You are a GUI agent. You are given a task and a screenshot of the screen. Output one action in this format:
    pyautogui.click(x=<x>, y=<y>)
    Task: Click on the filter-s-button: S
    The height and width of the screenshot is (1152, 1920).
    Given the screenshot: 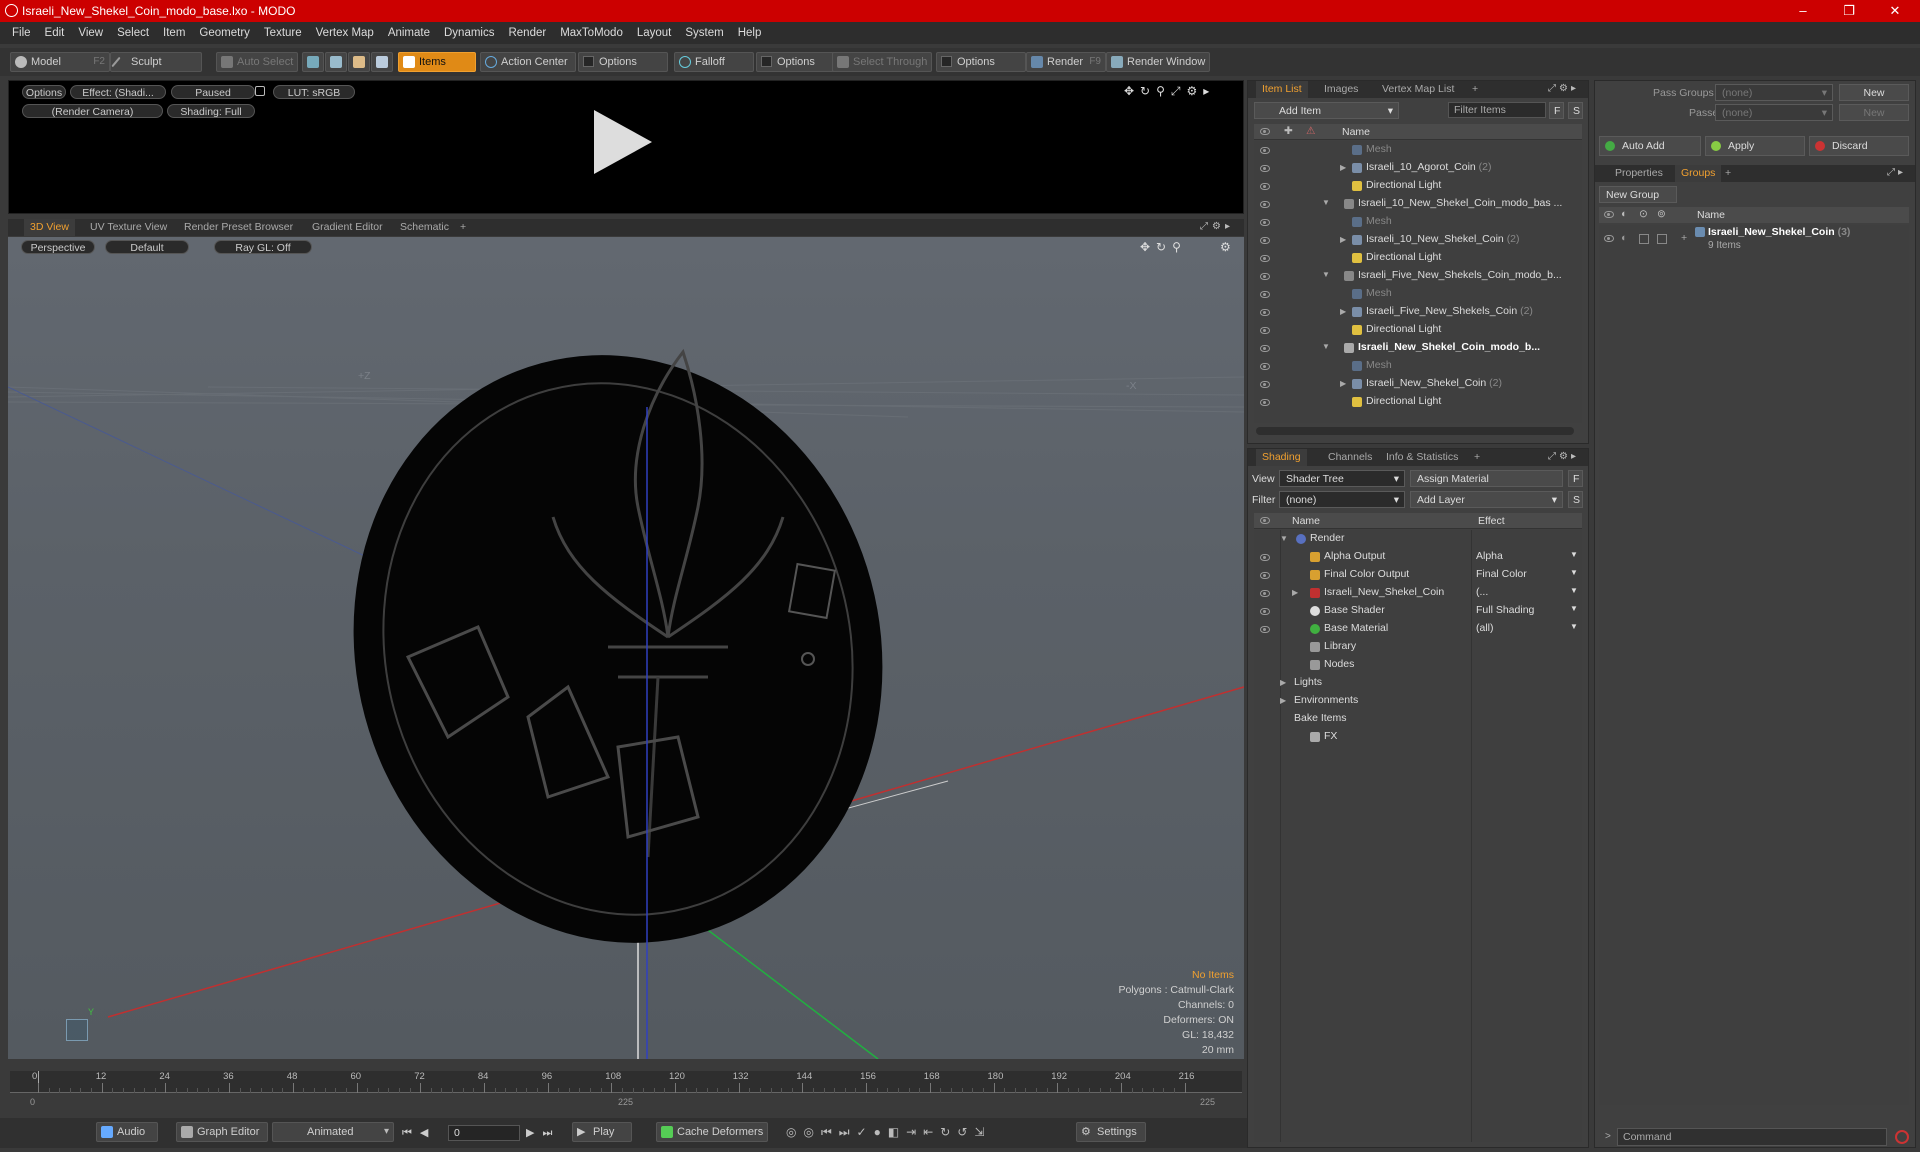 What is the action you would take?
    pyautogui.click(x=1575, y=110)
    